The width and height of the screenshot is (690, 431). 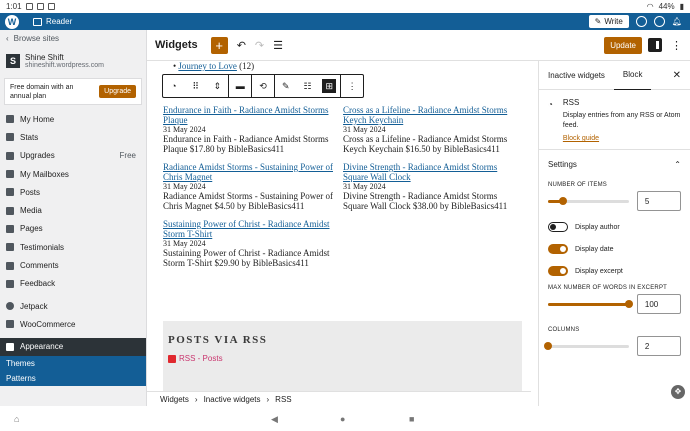 What do you see at coordinates (73, 306) in the screenshot?
I see `sidebar-item-jetpack: Jetpack` at bounding box center [73, 306].